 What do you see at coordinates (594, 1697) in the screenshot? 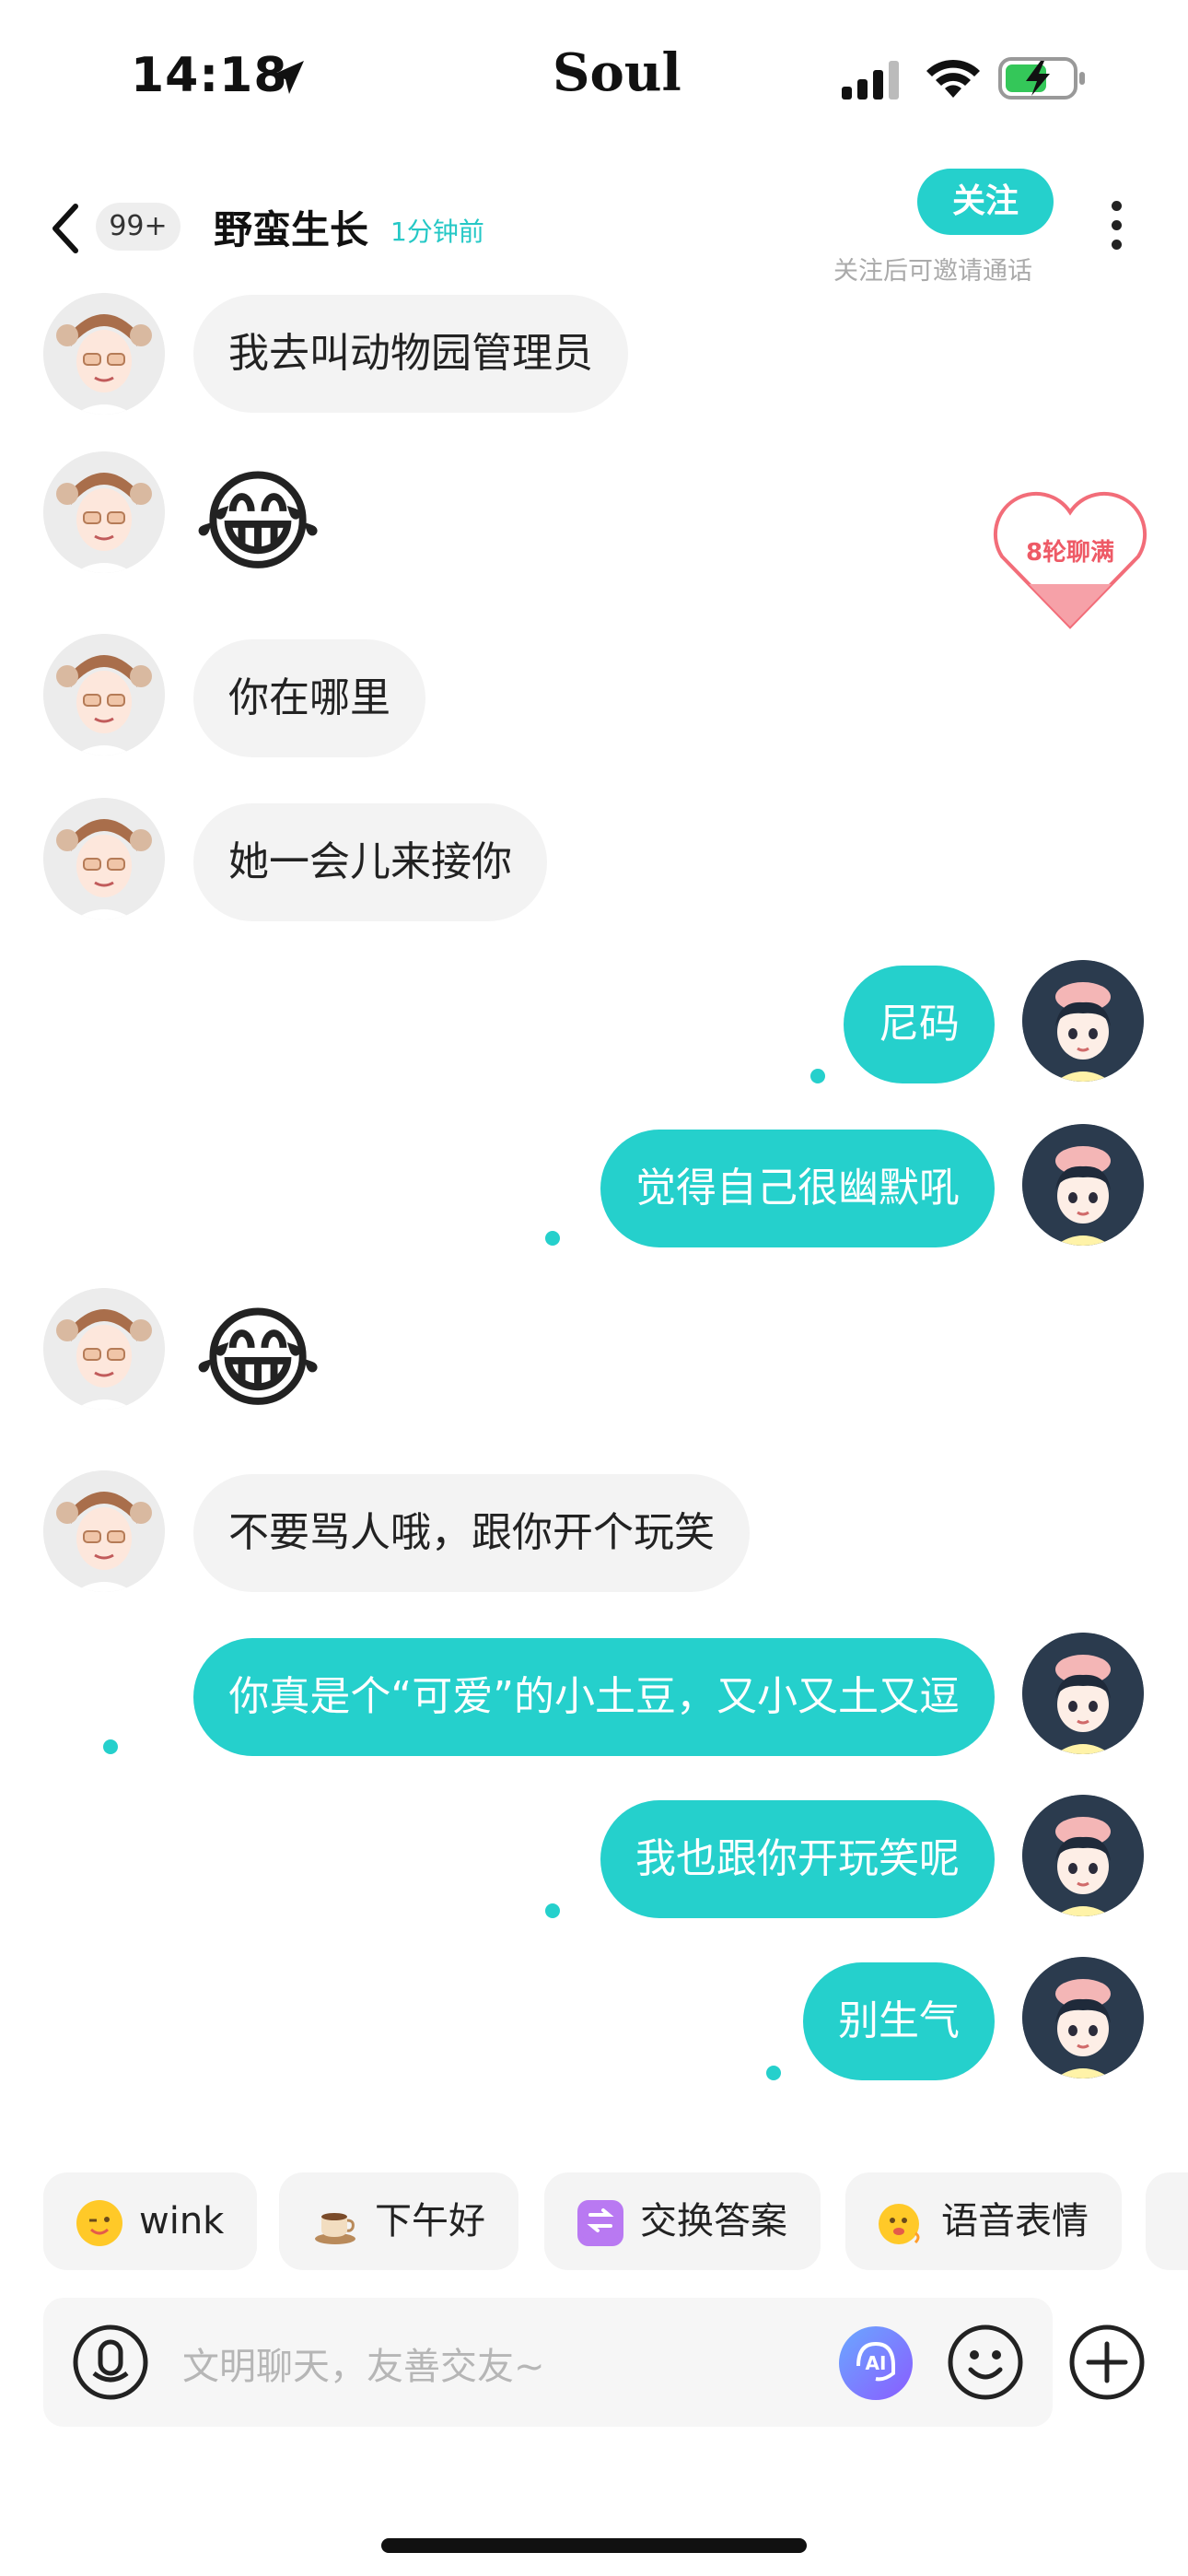
I see `message-bubble-sent: 你真是个“可爱”的小土豆，又小又土又逗` at bounding box center [594, 1697].